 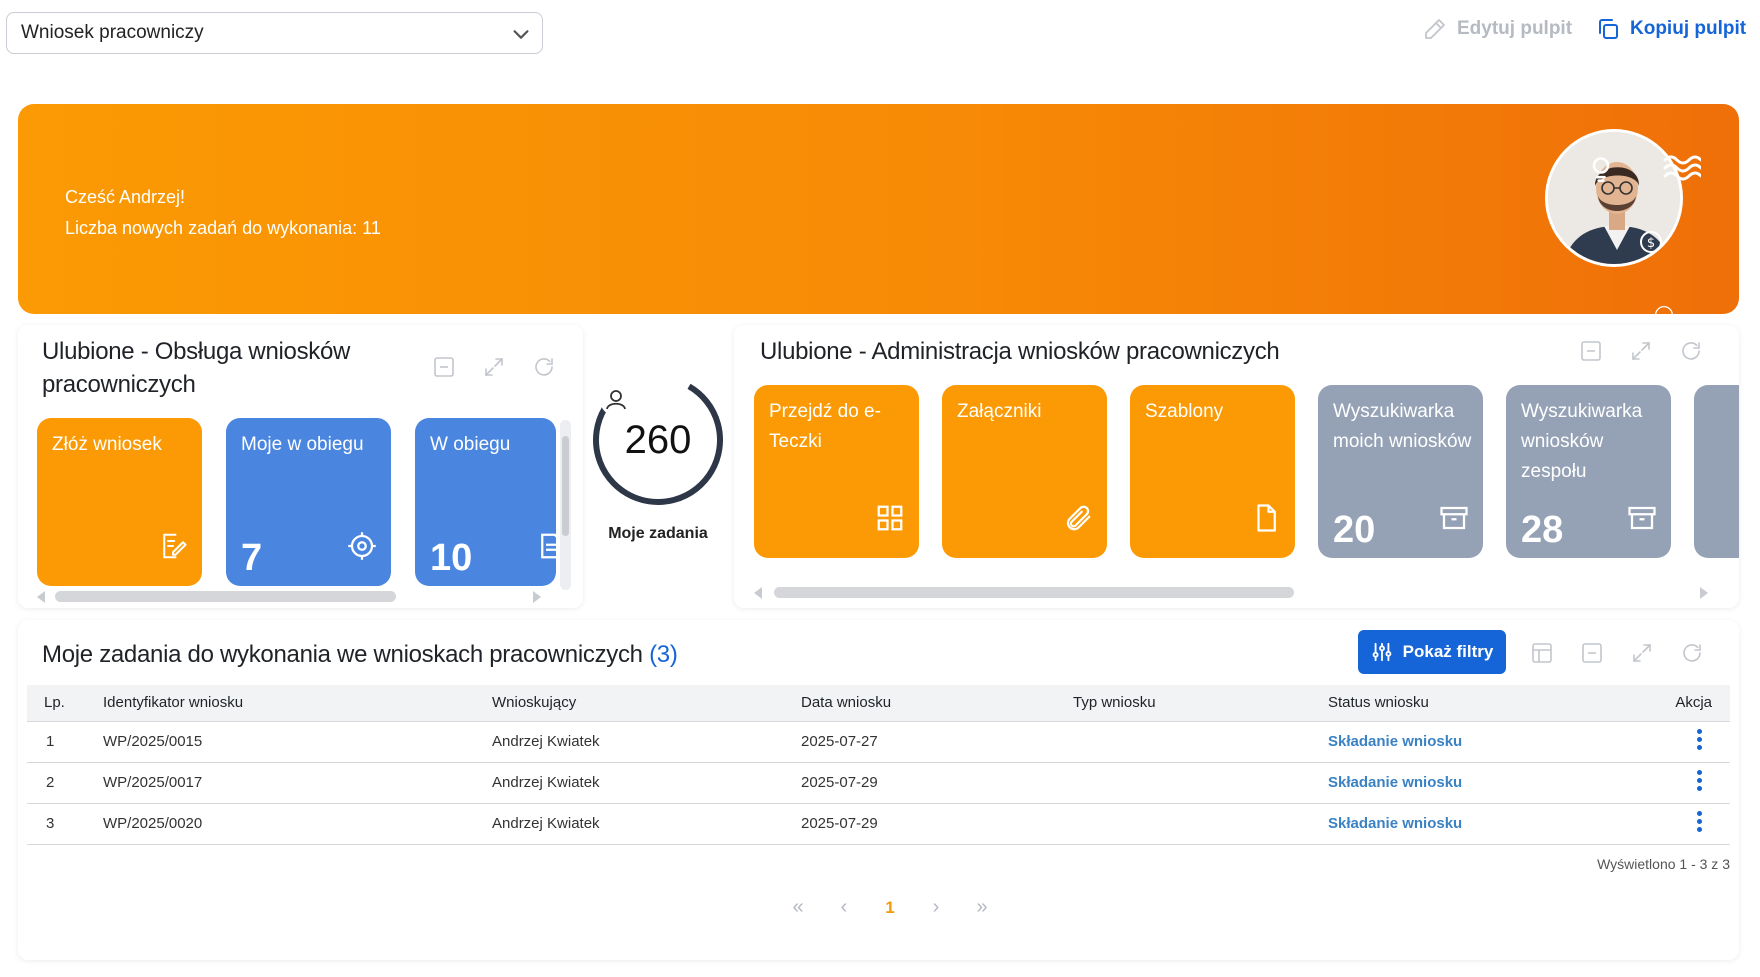 I want to click on tile-my-in-circulation: Moje w obiegu 7, so click(x=308, y=502).